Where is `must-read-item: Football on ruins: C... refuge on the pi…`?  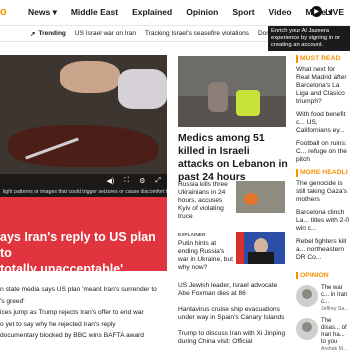
must-read-item: Football on ruins: C... refuge on the pi… is located at coordinates (323, 152).